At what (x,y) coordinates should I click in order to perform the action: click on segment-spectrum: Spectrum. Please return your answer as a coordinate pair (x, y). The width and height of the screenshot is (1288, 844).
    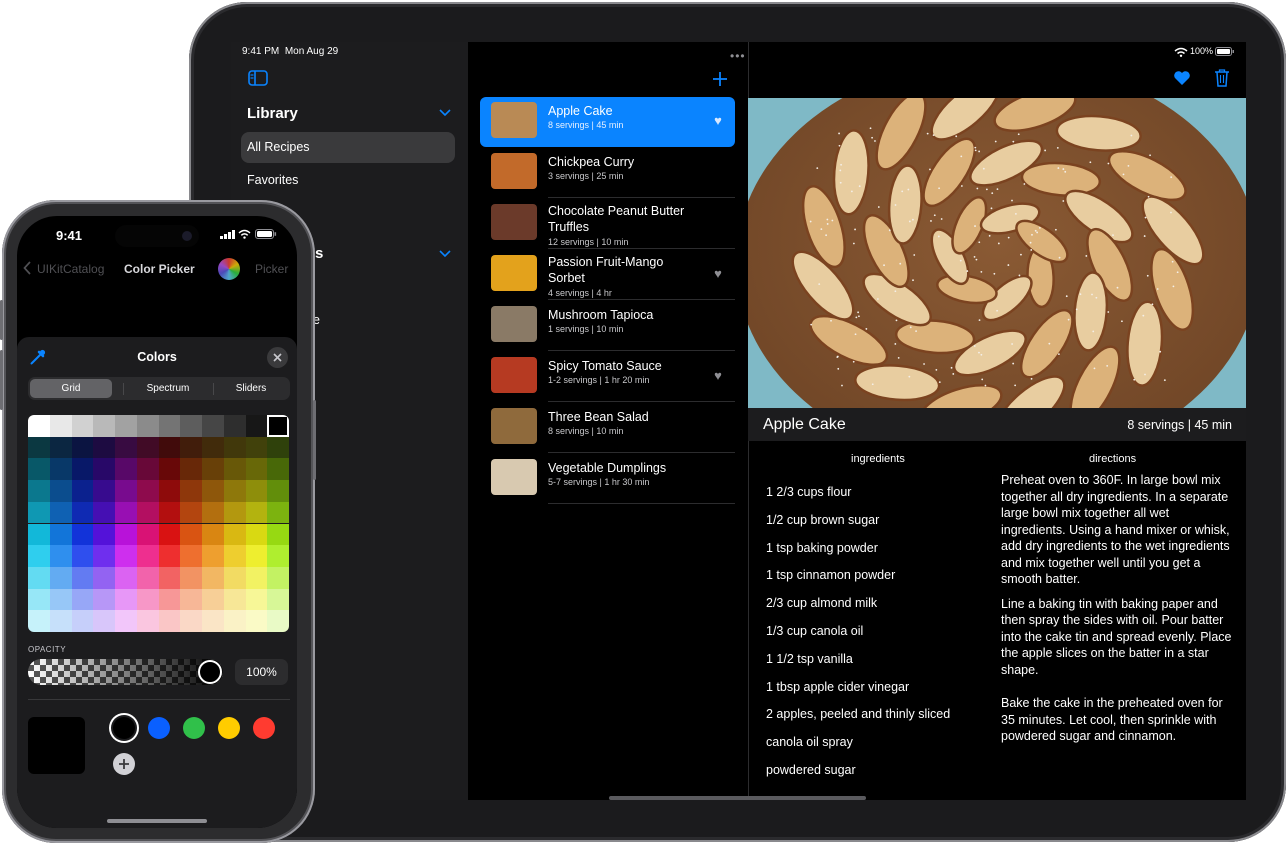
    Looking at the image, I should click on (168, 388).